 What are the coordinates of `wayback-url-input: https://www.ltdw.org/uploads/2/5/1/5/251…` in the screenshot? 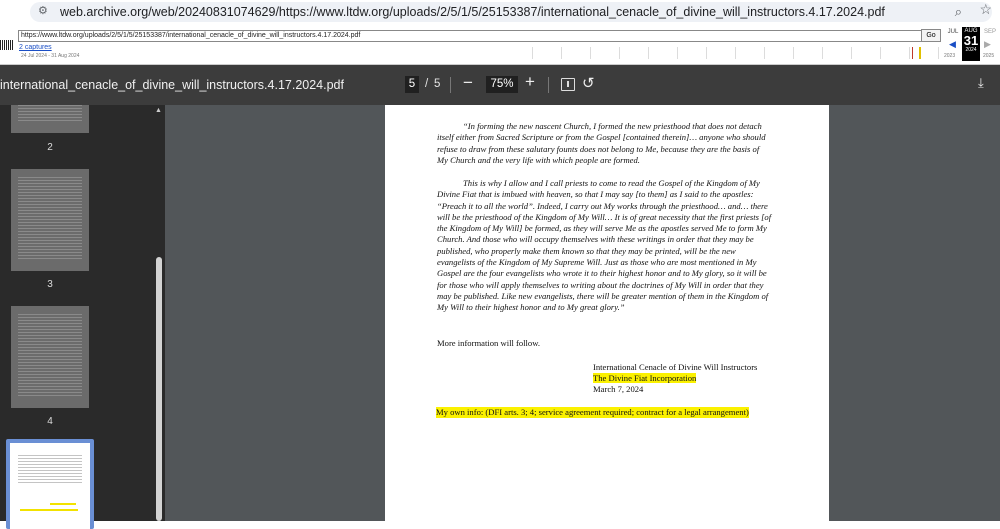 It's located at (470, 36).